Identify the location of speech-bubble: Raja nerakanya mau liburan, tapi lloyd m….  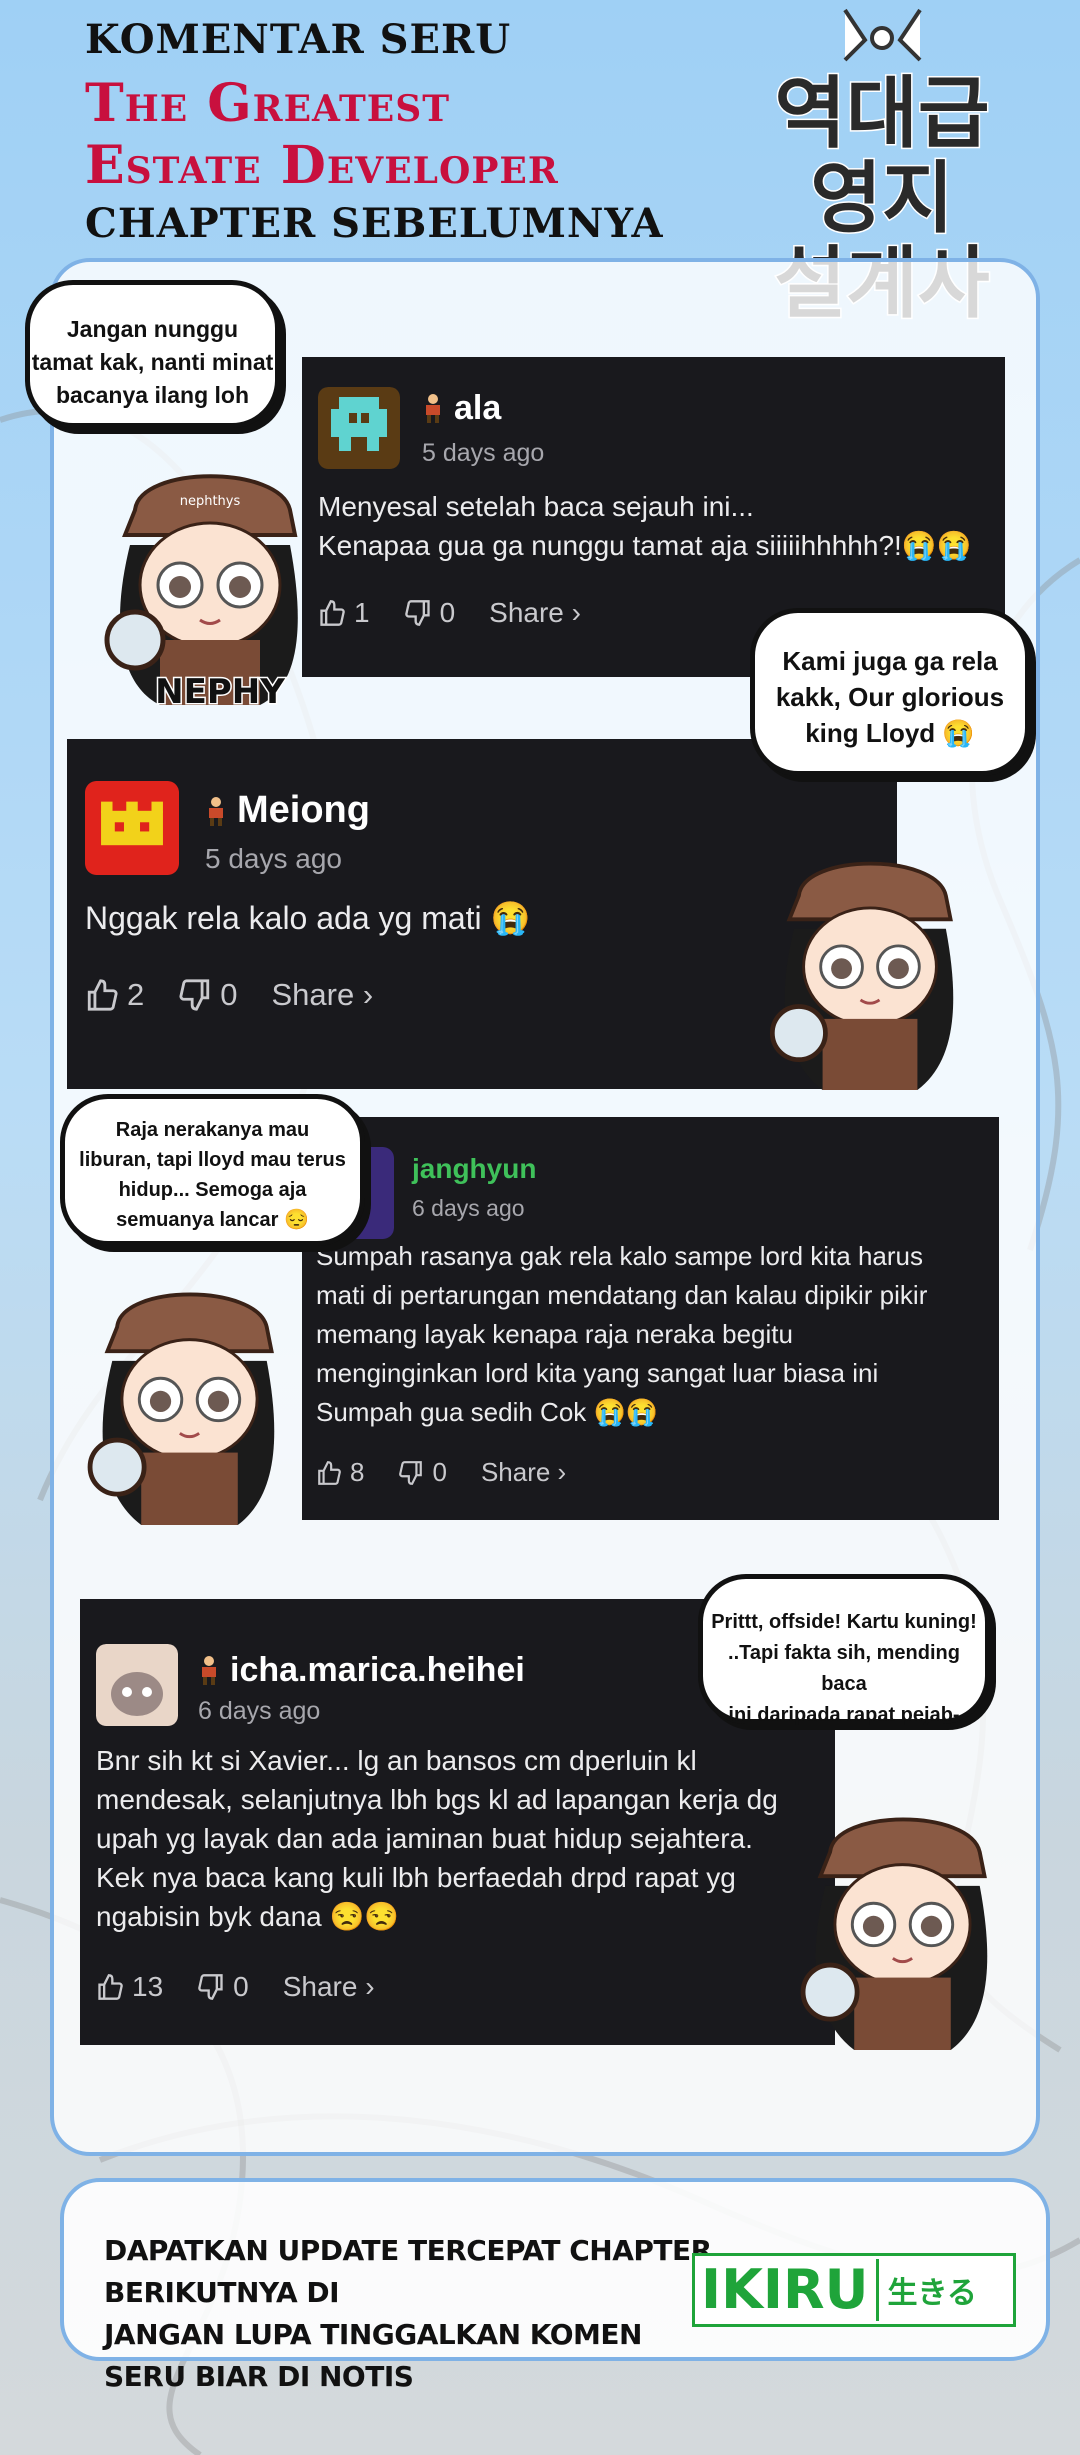
(212, 1170).